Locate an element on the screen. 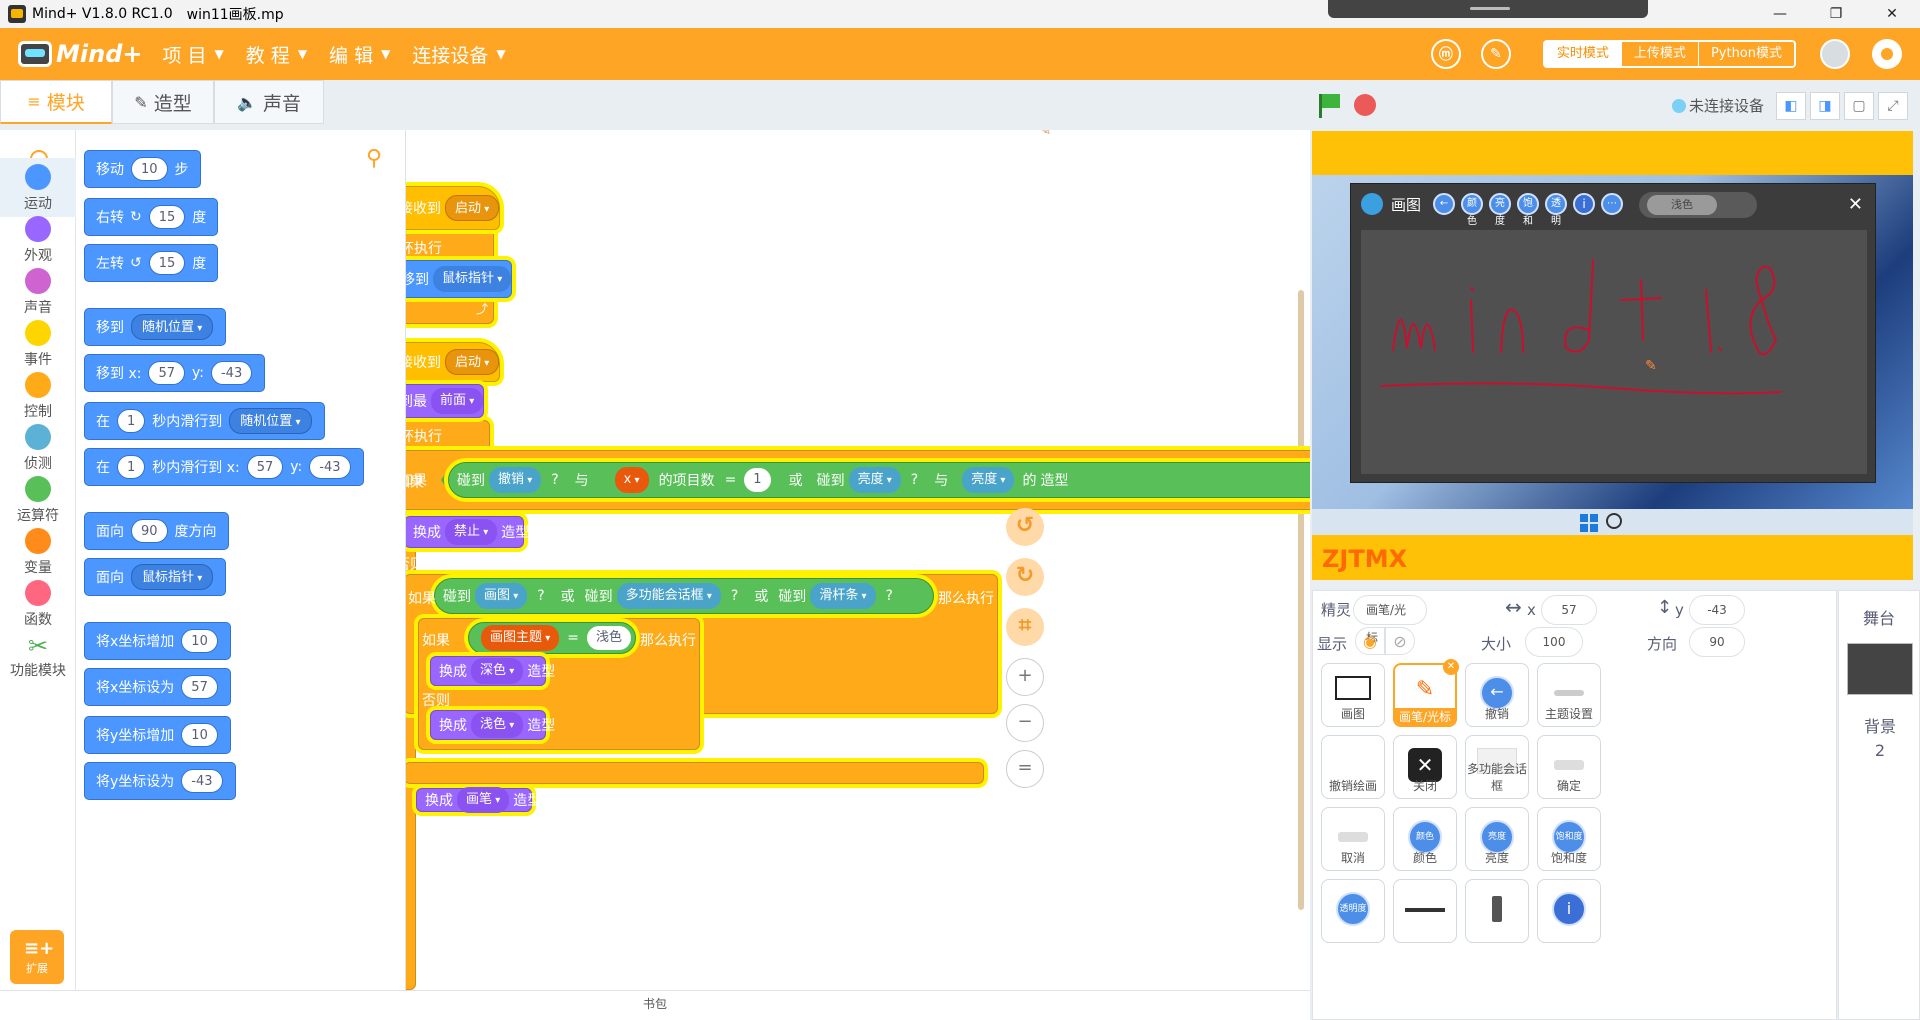 The width and height of the screenshot is (1920, 1020). menu-item-2: 编 辑 ▼ is located at coordinates (359, 54).